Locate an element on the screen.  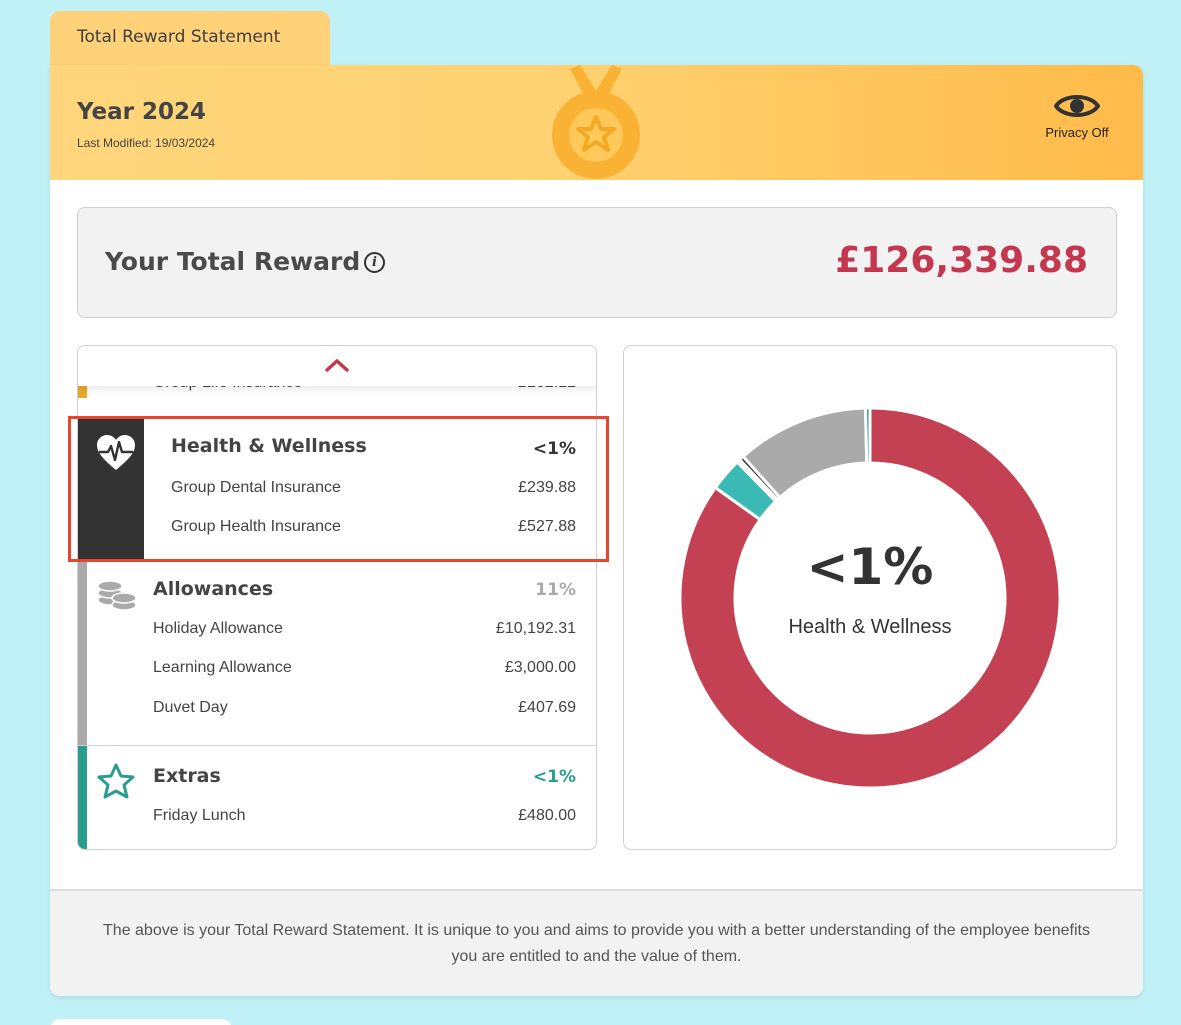
benefit-name: Friday Lunch is located at coordinates (199, 815).